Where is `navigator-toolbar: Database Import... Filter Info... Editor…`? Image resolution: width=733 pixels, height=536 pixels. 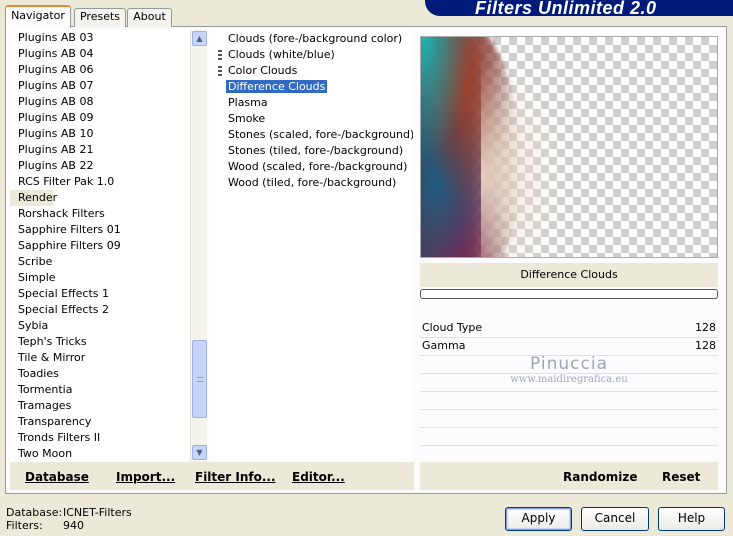 navigator-toolbar: Database Import... Filter Info... Editor… is located at coordinates (212, 476).